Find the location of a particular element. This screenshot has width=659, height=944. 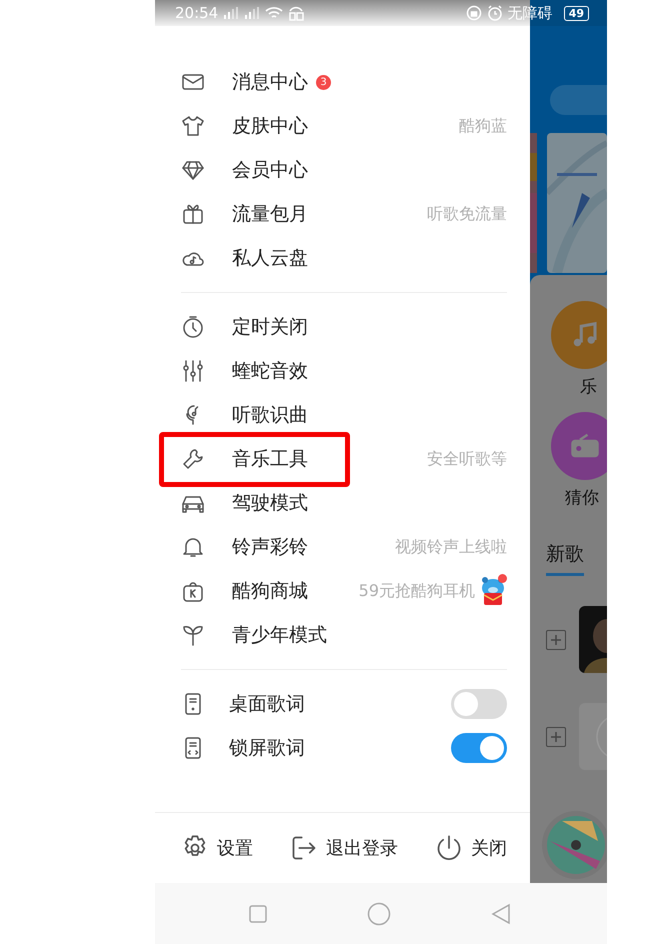

footer-button: 退出登录 is located at coordinates (344, 848).